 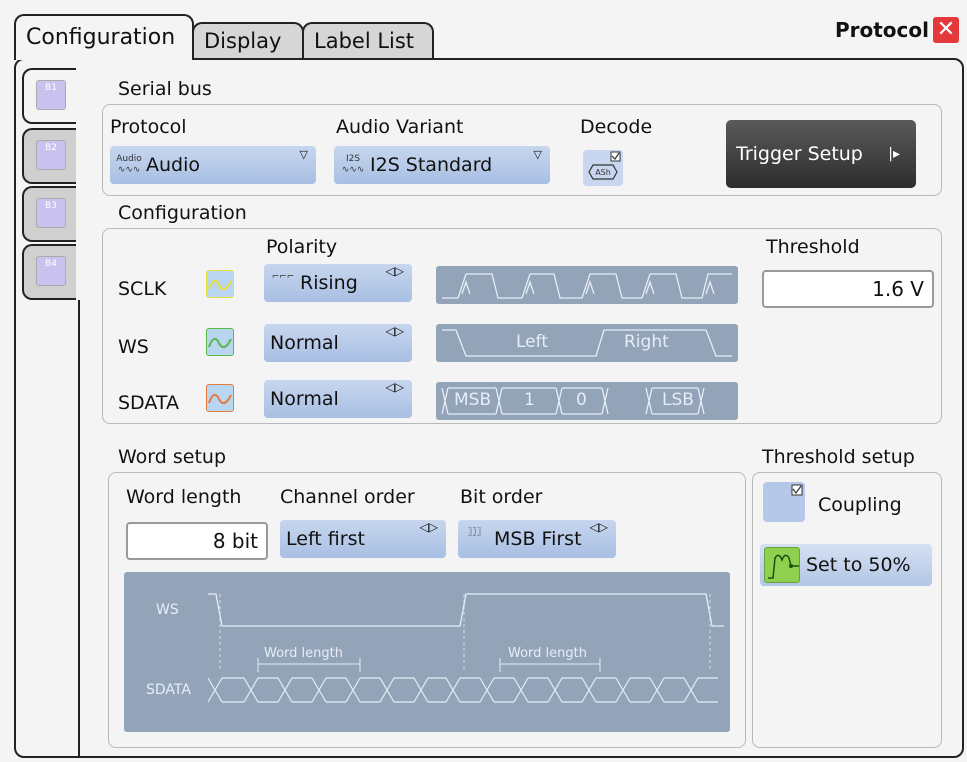 I want to click on sclk-source-button, so click(x=220, y=284).